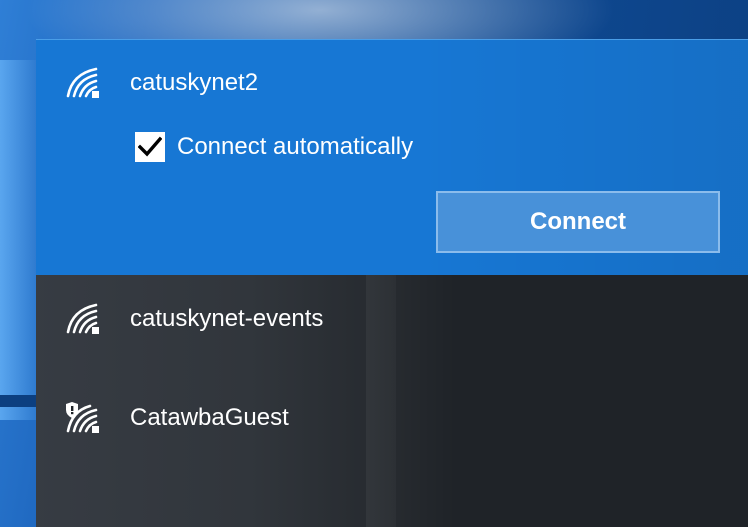  What do you see at coordinates (20, 240) in the screenshot?
I see `wallpaper-light-streak` at bounding box center [20, 240].